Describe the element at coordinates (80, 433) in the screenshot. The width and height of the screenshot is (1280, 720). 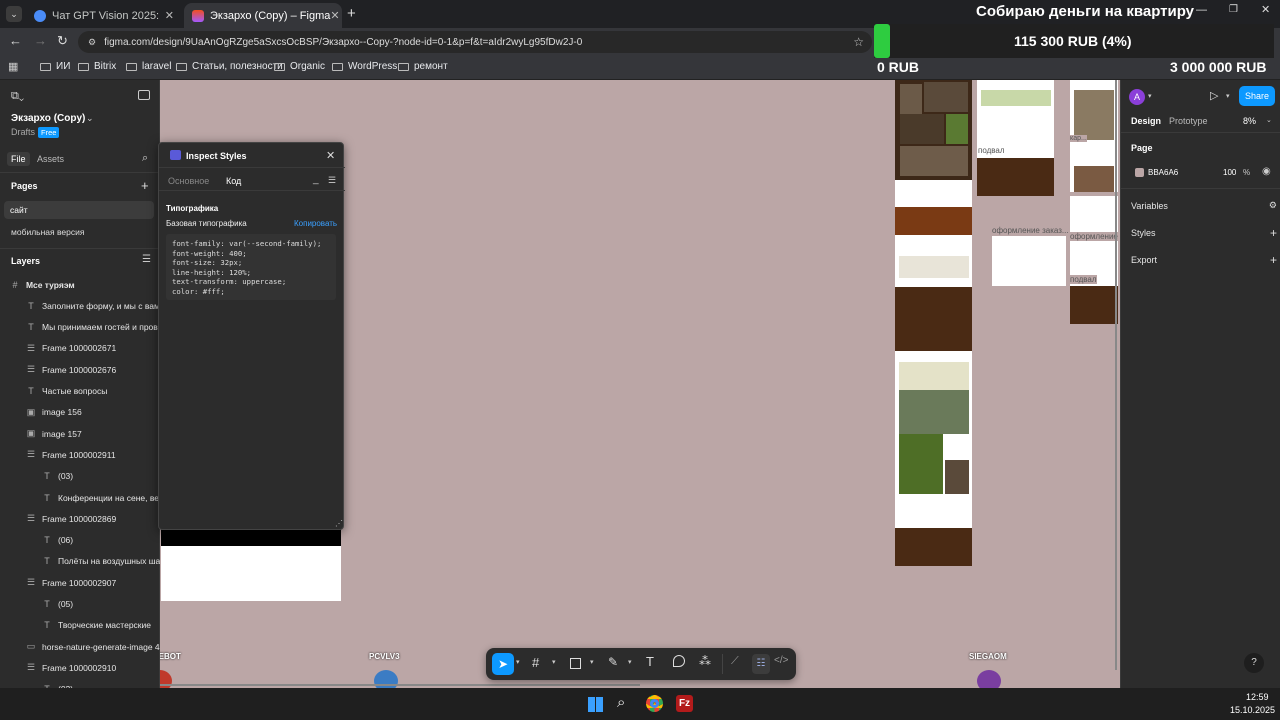
I see `layer-item: ▣ image 157` at that location.